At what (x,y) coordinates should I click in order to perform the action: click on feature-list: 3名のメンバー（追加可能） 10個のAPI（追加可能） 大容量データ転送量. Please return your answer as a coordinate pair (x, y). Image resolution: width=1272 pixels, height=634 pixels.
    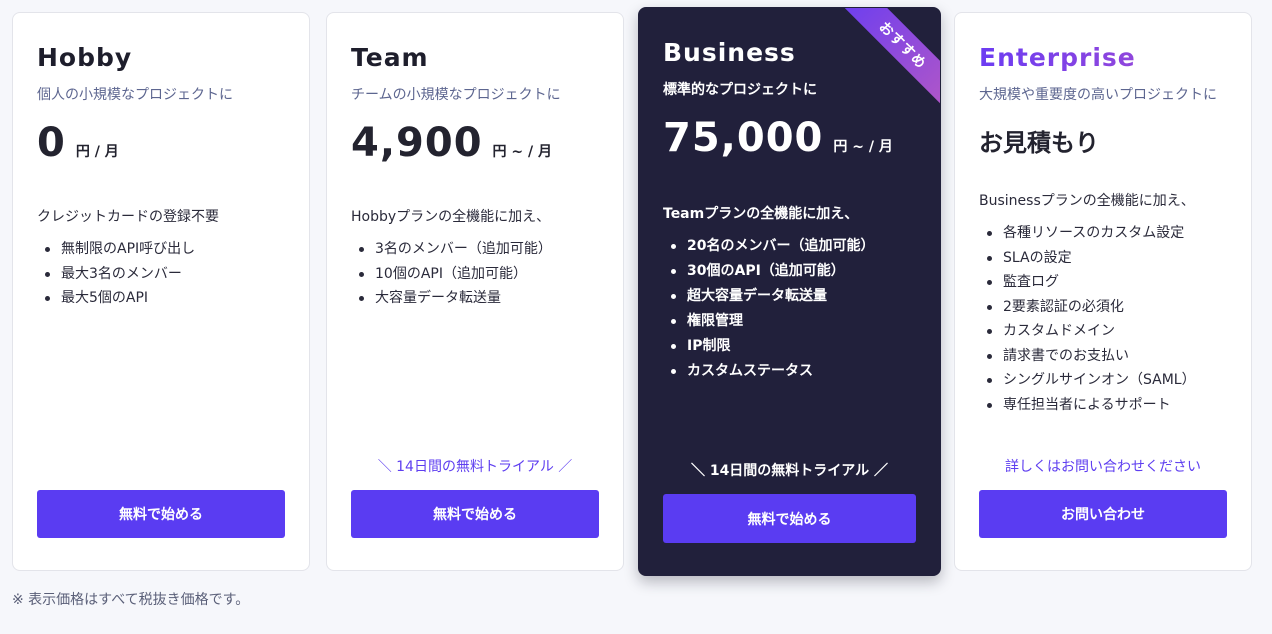
    Looking at the image, I should click on (475, 274).